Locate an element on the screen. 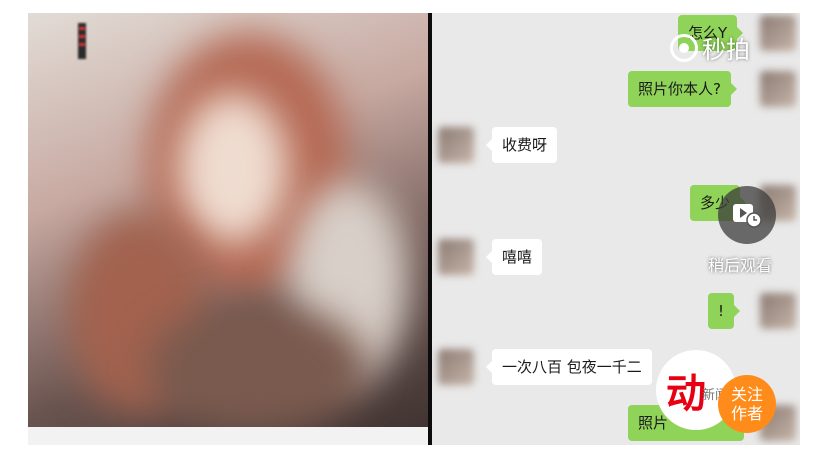  watch-later-label: 稍后观看 is located at coordinates (740, 264).